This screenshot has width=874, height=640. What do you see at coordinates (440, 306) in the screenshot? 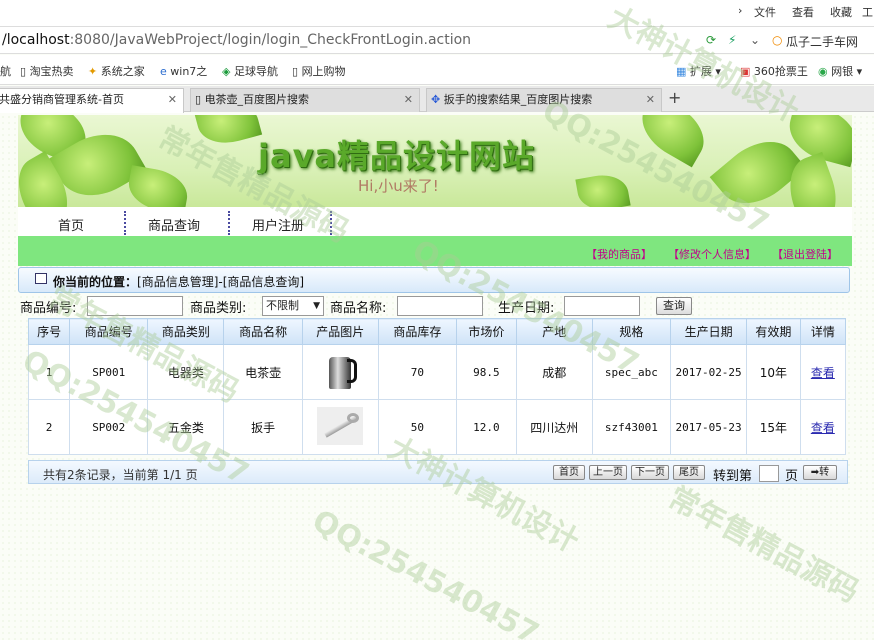
I see `name-input` at bounding box center [440, 306].